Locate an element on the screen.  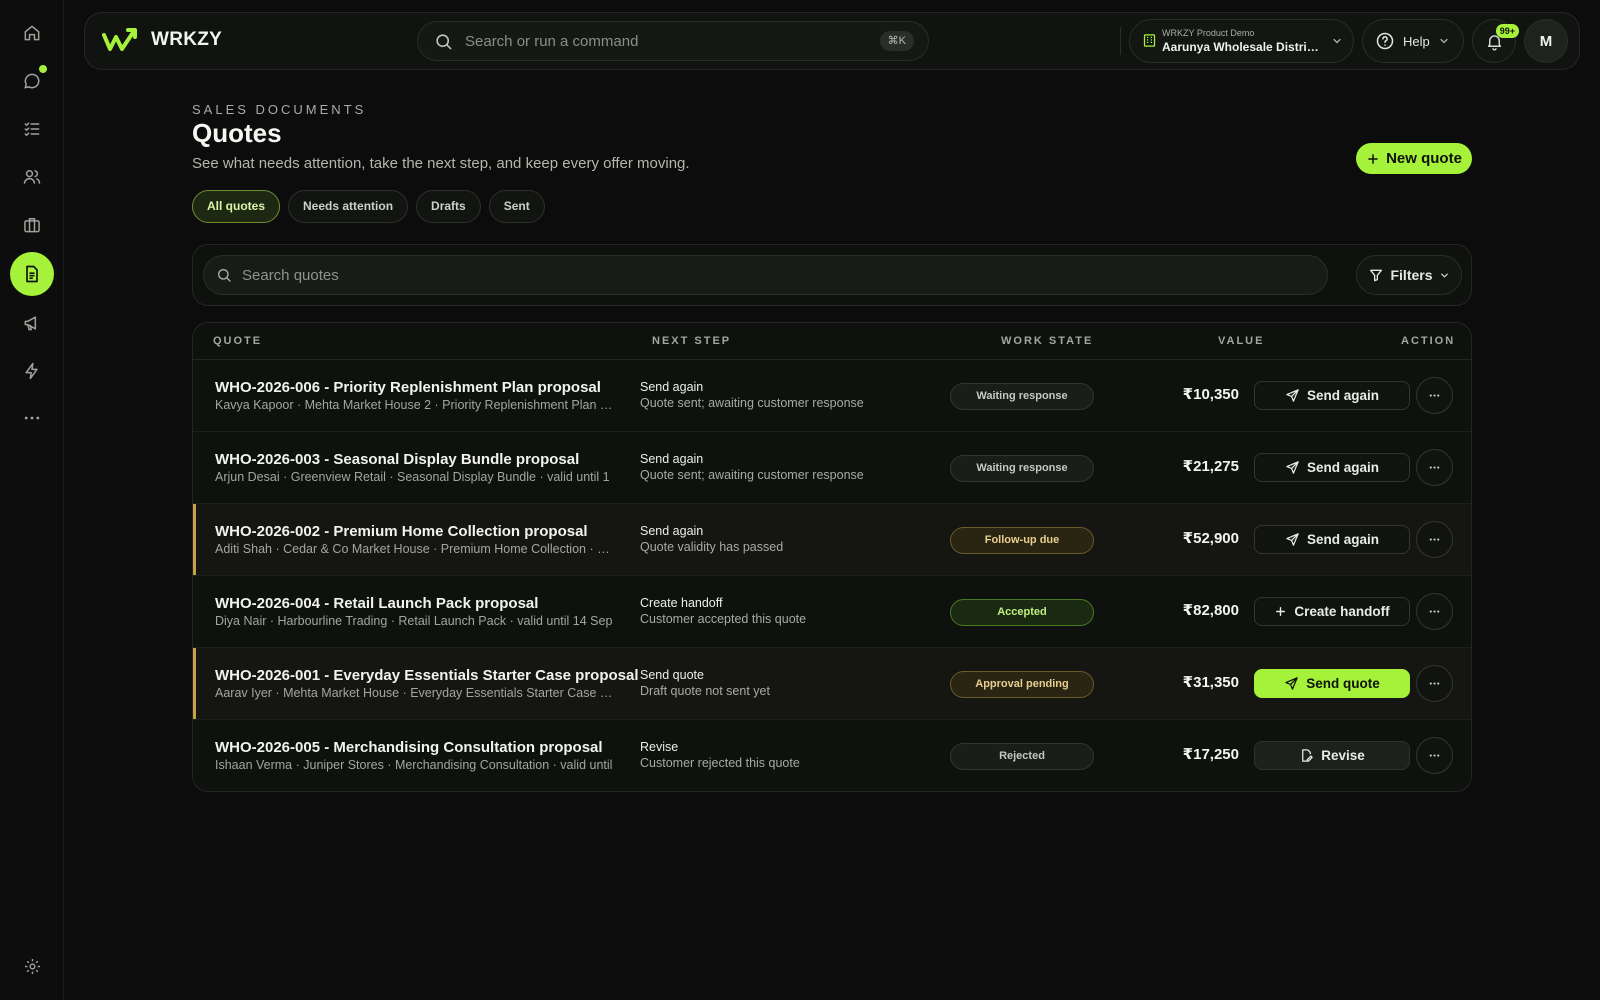
column-header-work-state: WORK STATE is located at coordinates (1047, 341).